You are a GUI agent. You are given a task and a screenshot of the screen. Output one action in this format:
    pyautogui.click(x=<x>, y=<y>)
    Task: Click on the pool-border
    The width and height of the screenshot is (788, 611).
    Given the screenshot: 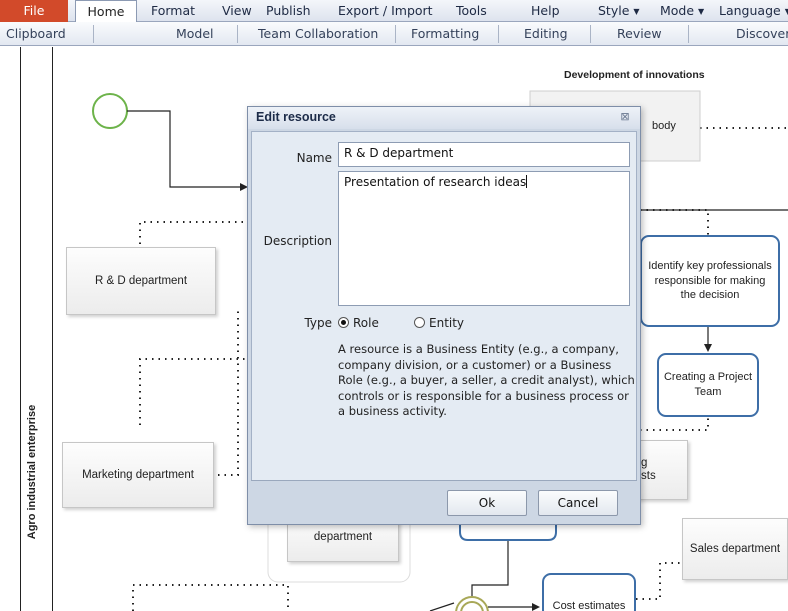 What is the action you would take?
    pyautogui.click(x=20, y=329)
    